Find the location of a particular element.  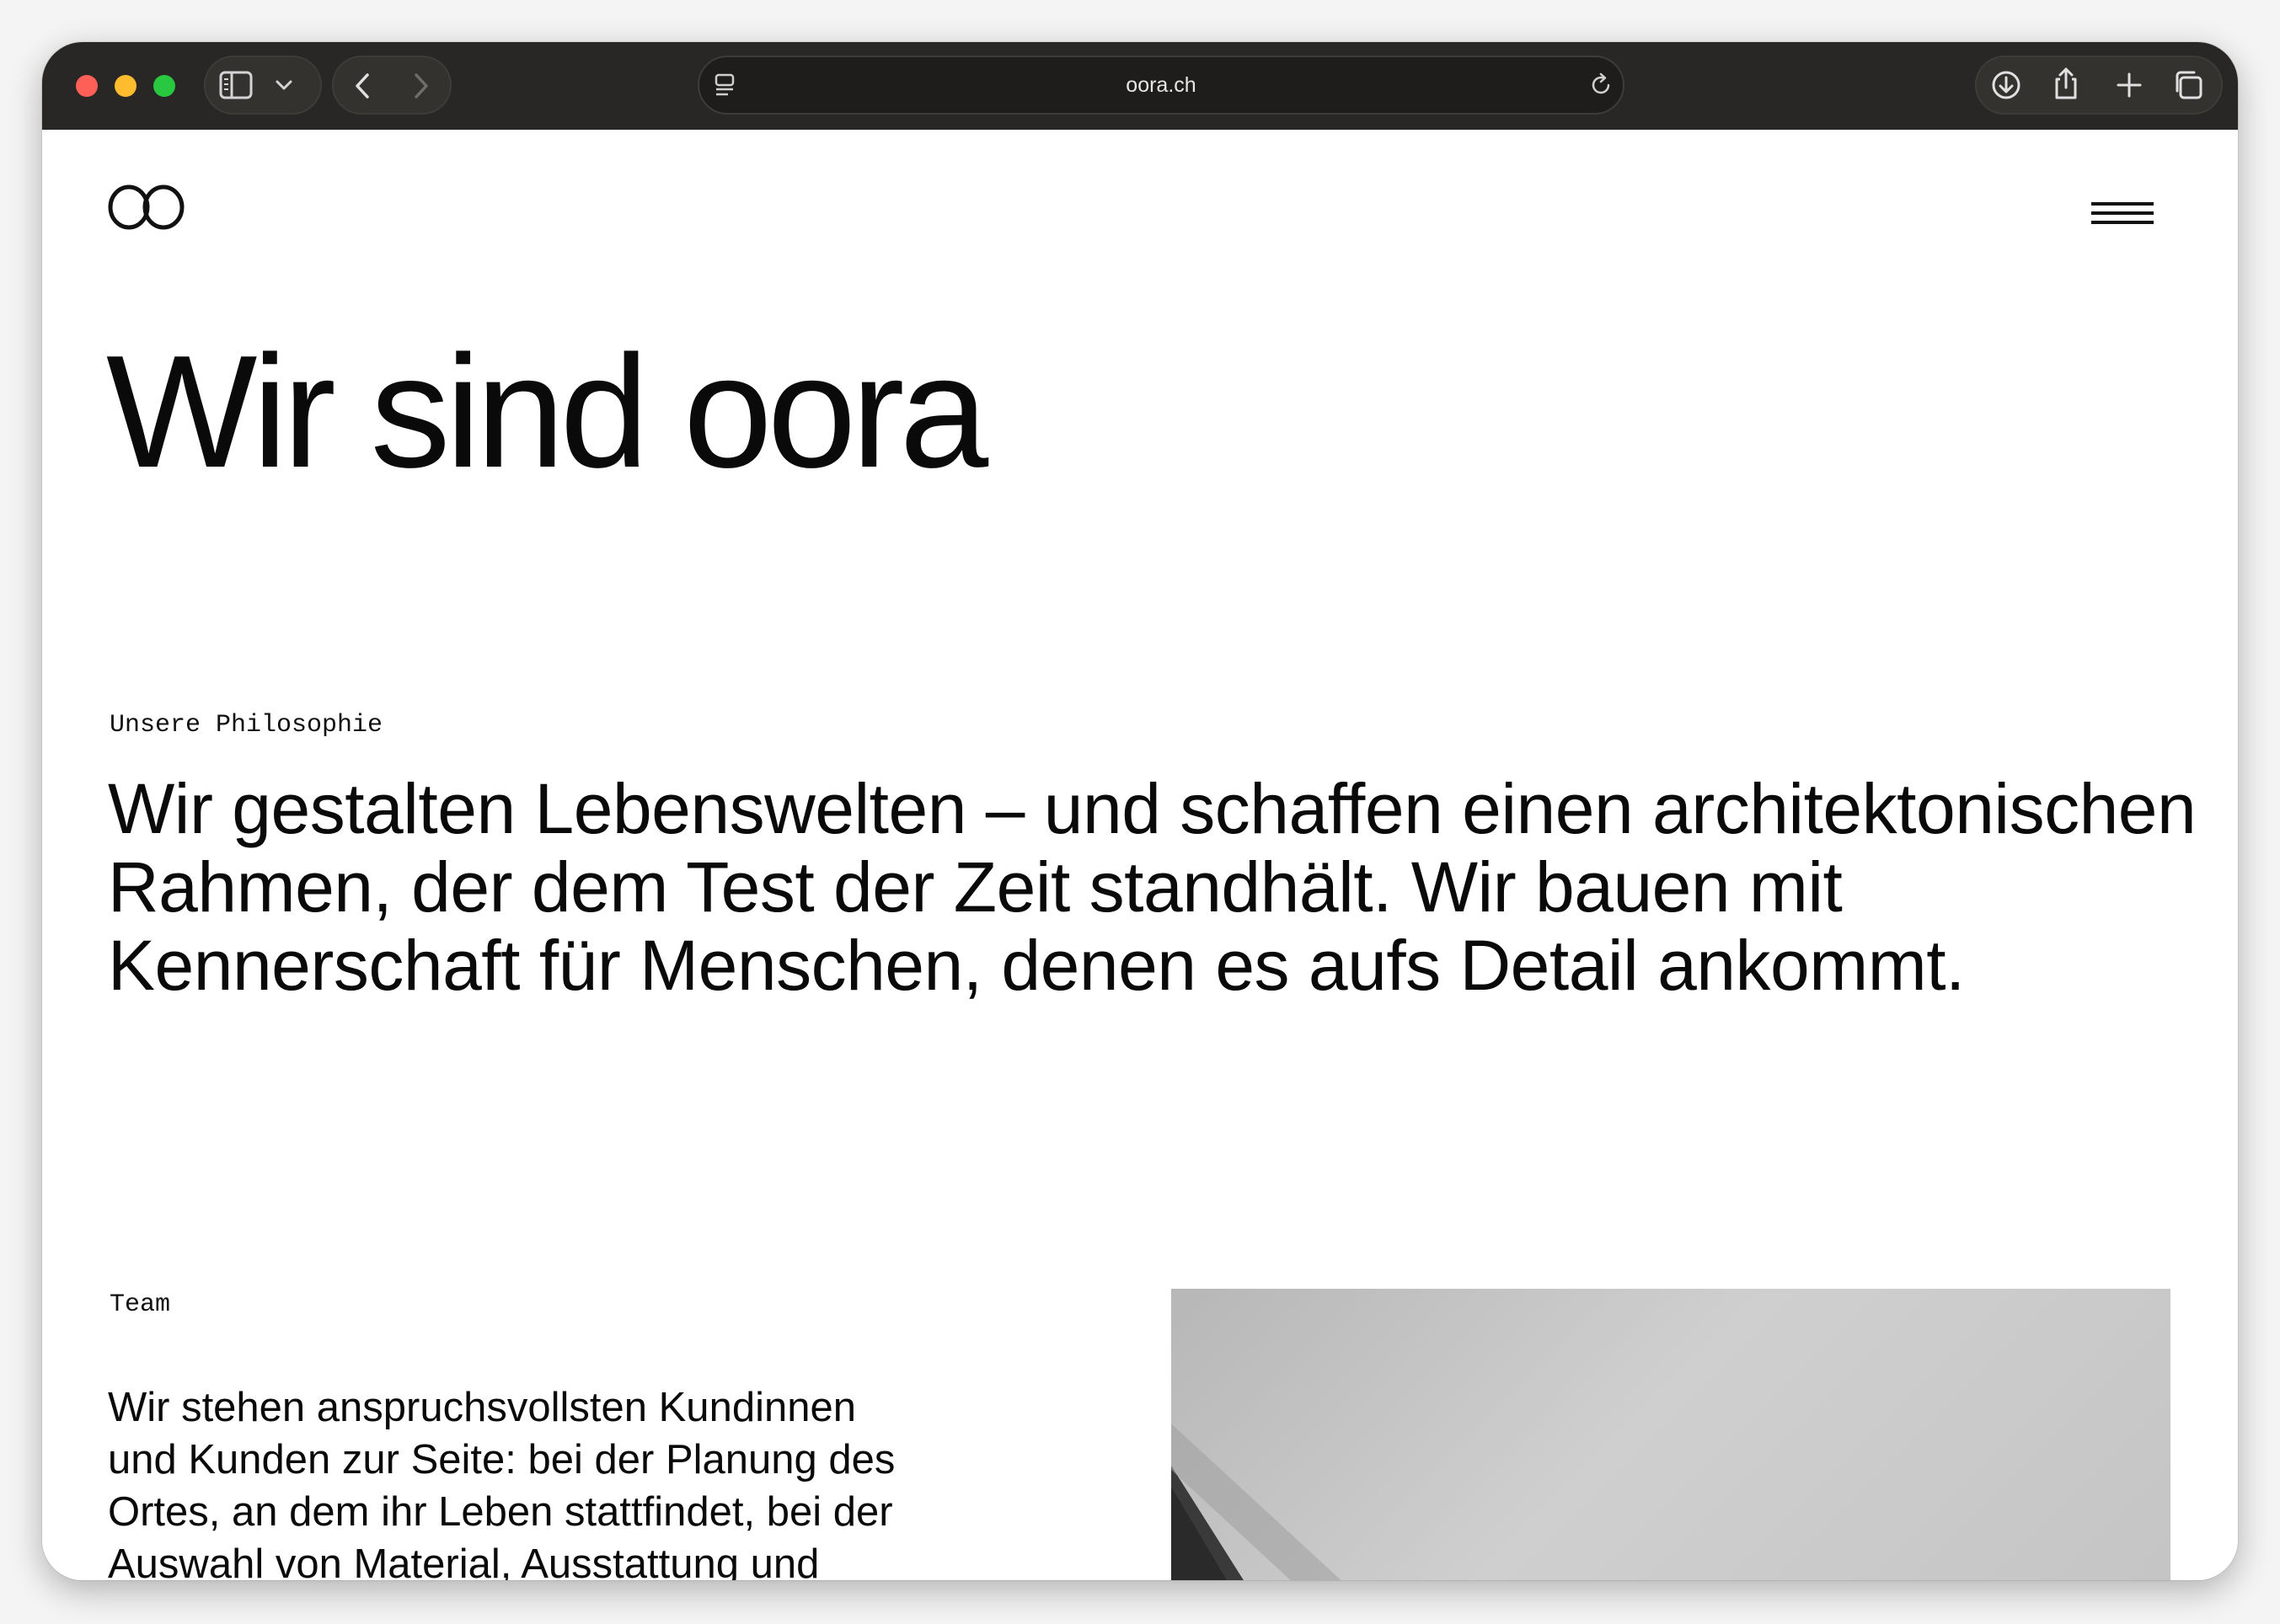

hero-title: Wir sind oora is located at coordinates (547, 412).